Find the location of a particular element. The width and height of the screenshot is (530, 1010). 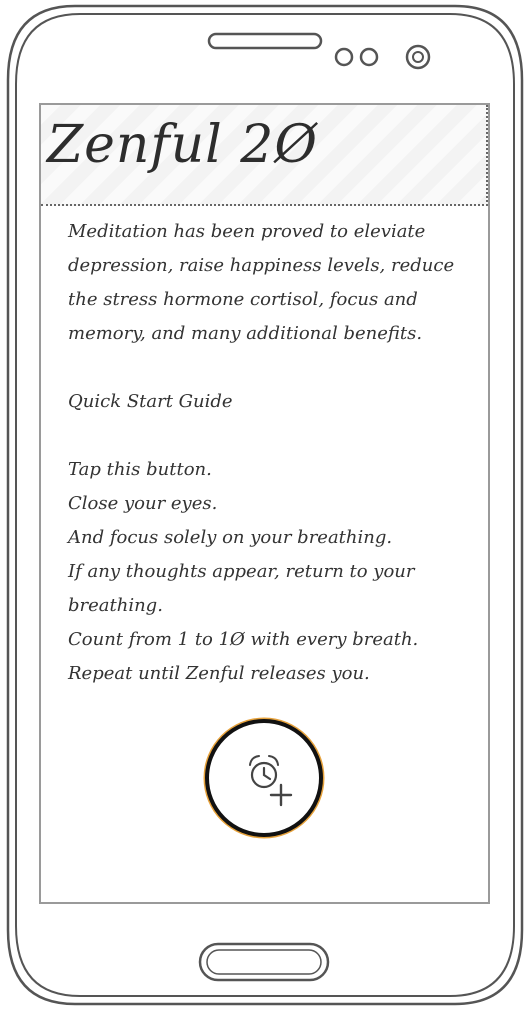

app-header: Zenful 2Ø is located at coordinates (264, 155).